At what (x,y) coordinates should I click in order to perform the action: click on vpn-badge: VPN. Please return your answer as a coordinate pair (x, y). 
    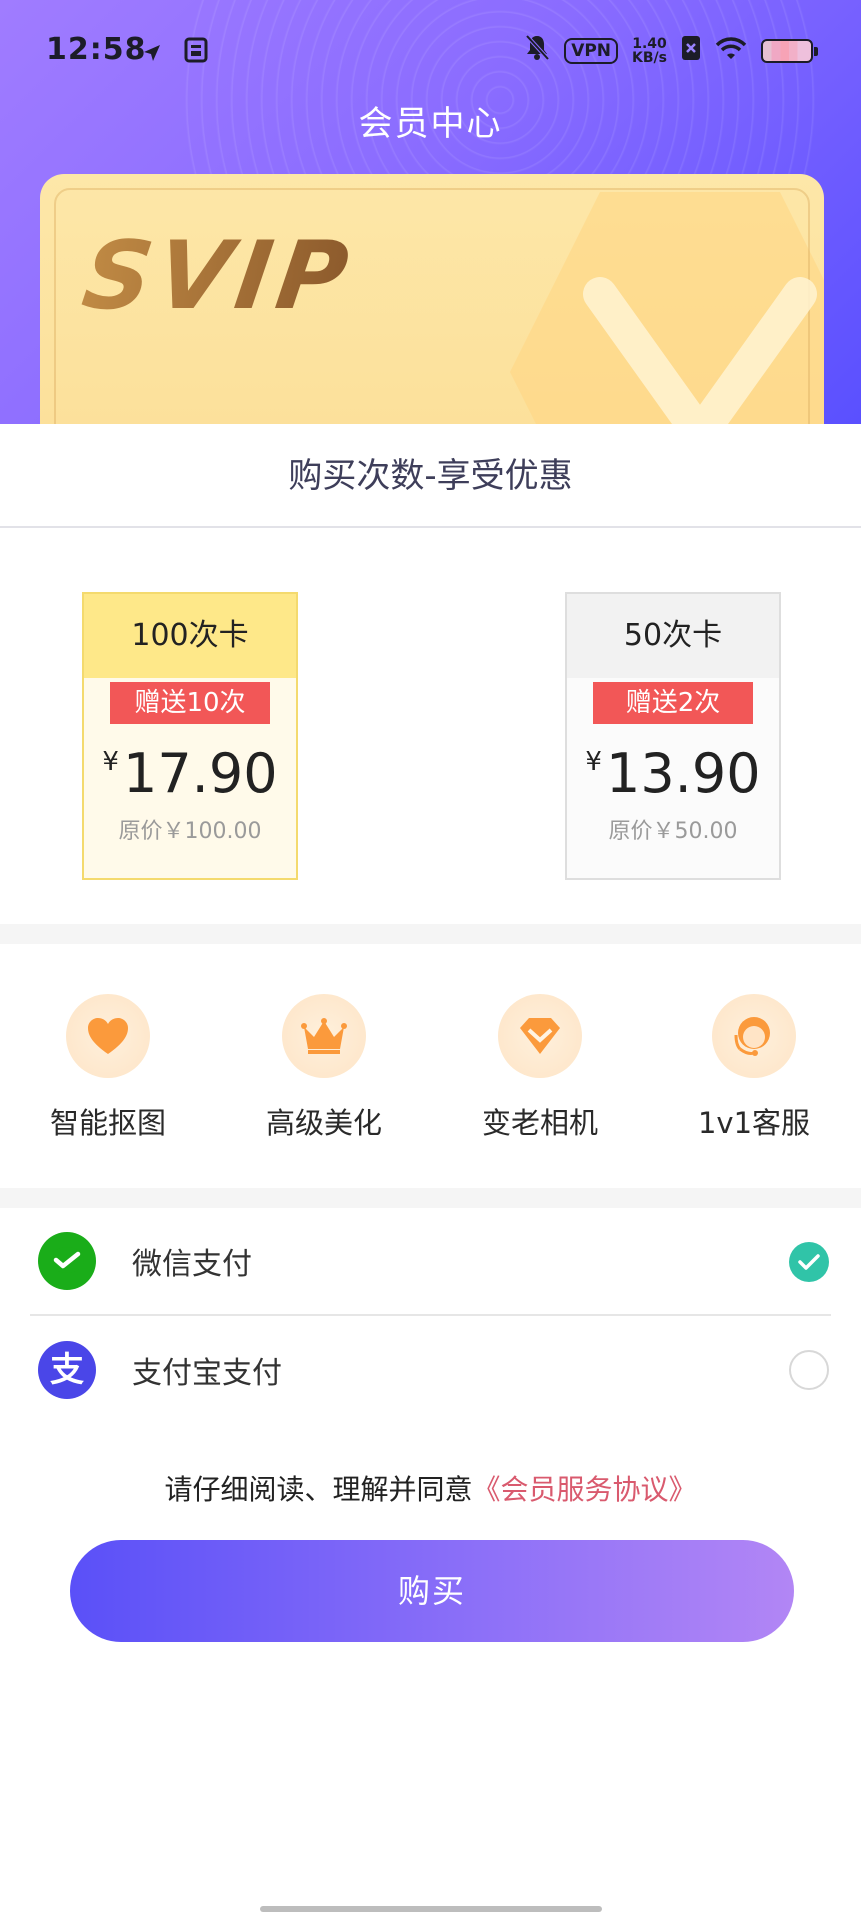
    Looking at the image, I should click on (591, 51).